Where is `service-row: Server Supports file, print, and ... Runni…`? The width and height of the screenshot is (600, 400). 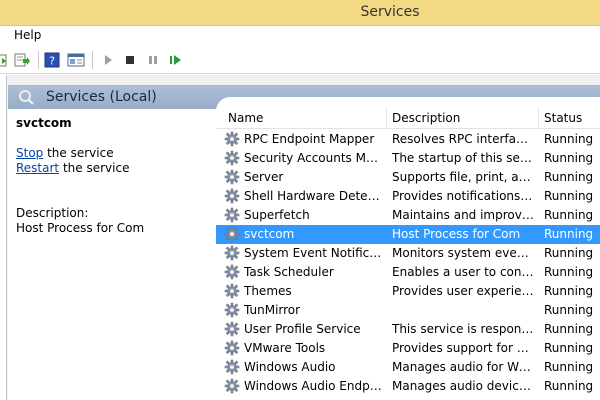 service-row: Server Supports file, print, and ... Runni… is located at coordinates (408, 177).